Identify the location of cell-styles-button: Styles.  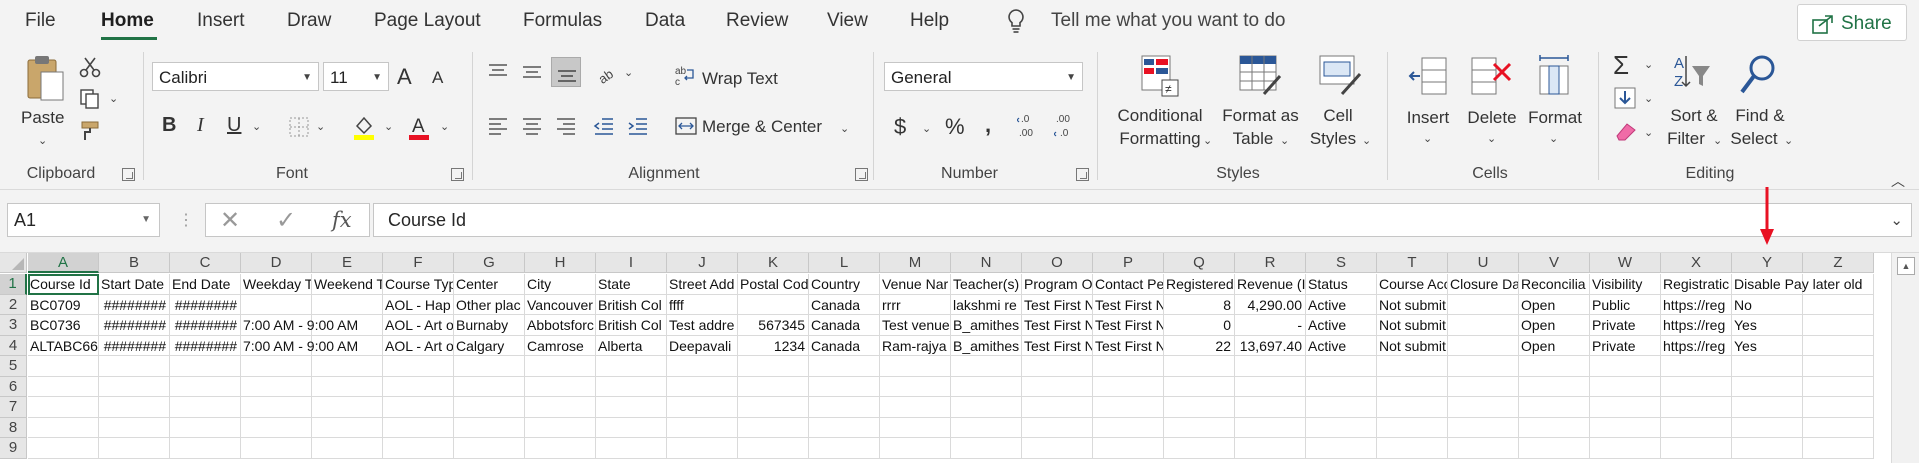
(1333, 138).